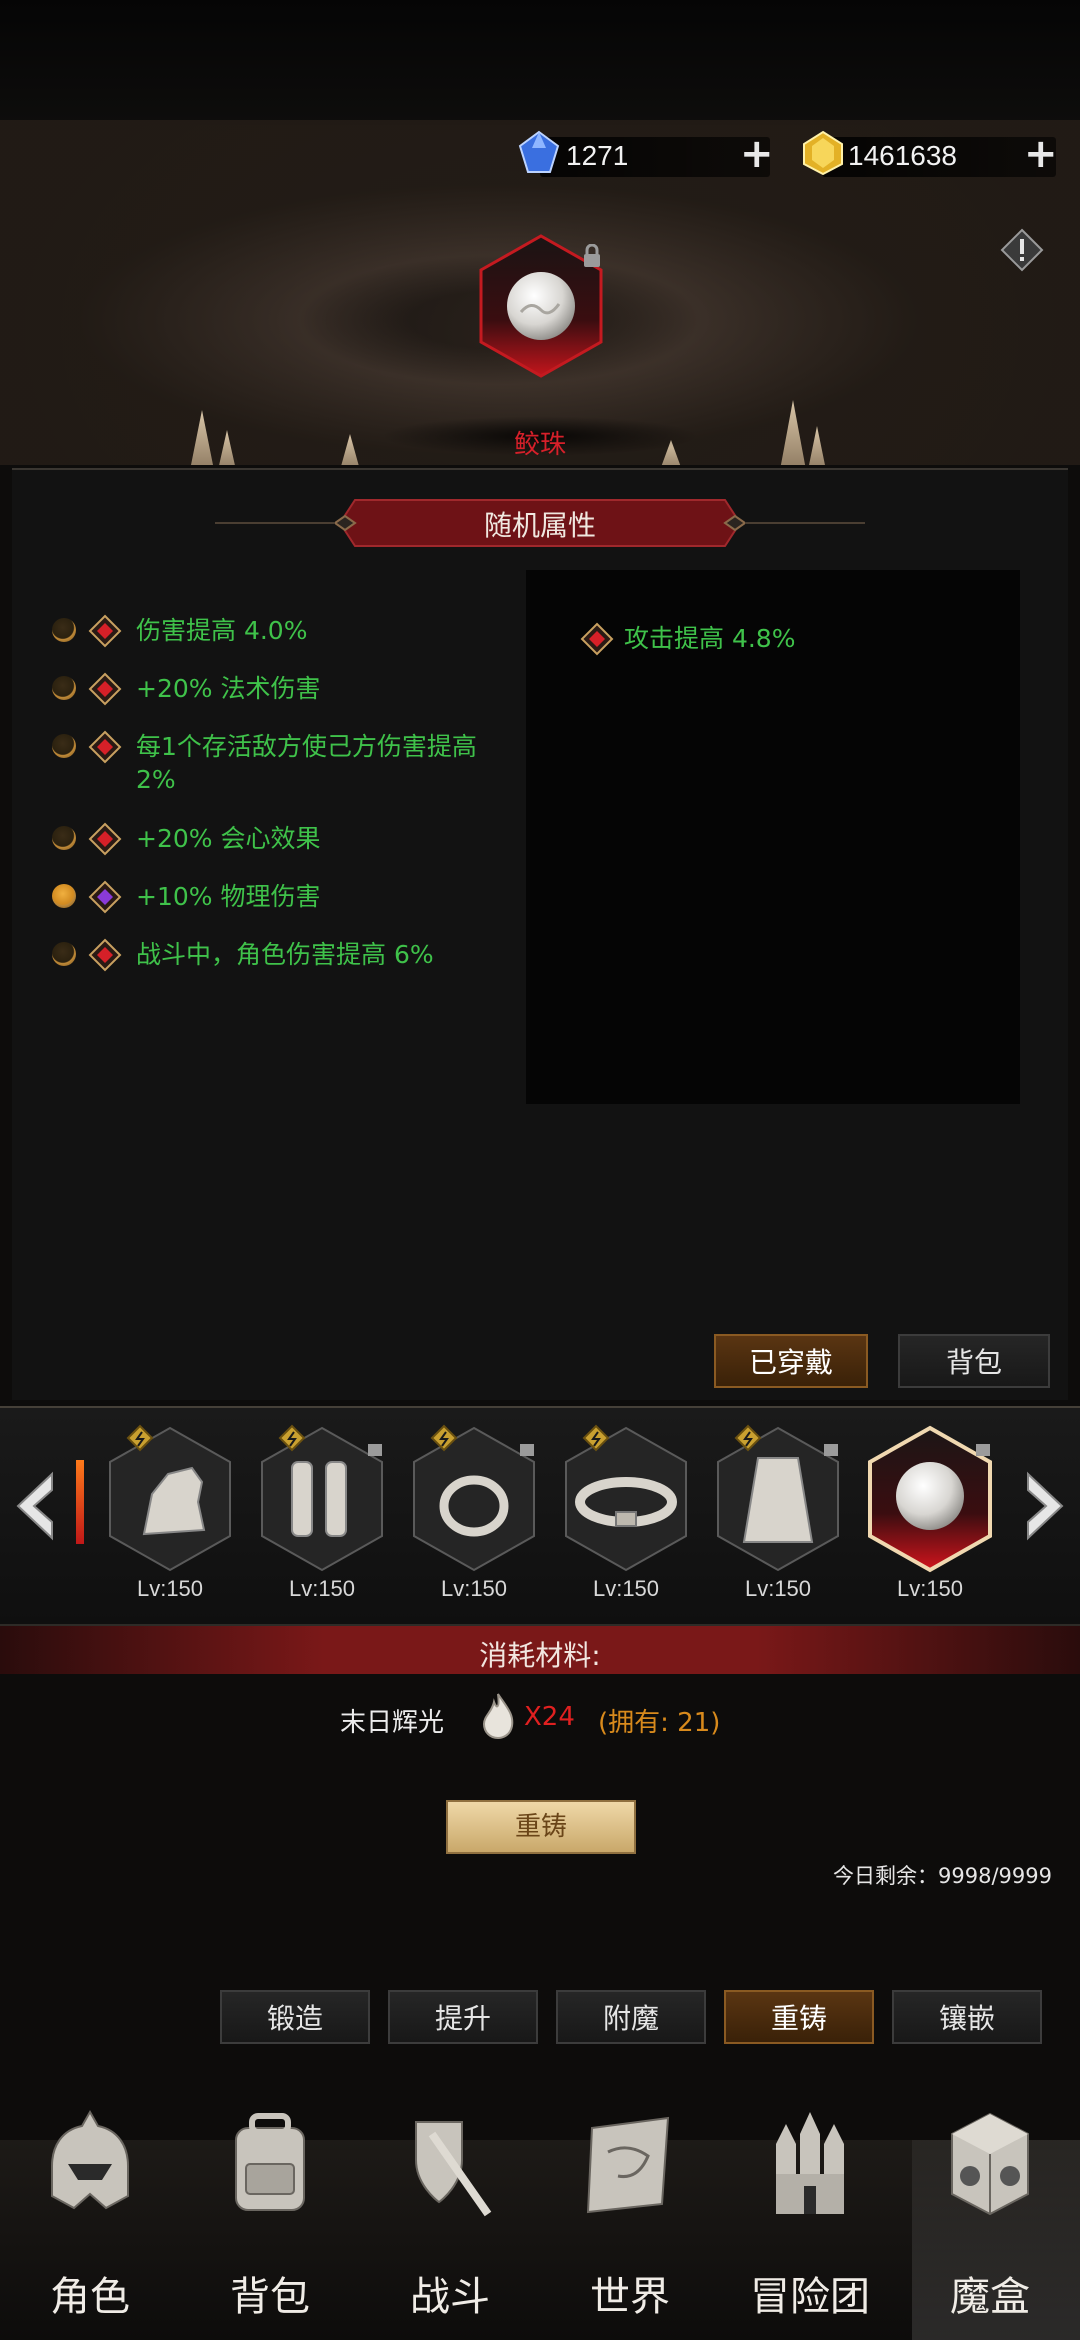 The image size is (1080, 2340). Describe the element at coordinates (630, 2164) in the screenshot. I see `map-scroll-icon` at that location.